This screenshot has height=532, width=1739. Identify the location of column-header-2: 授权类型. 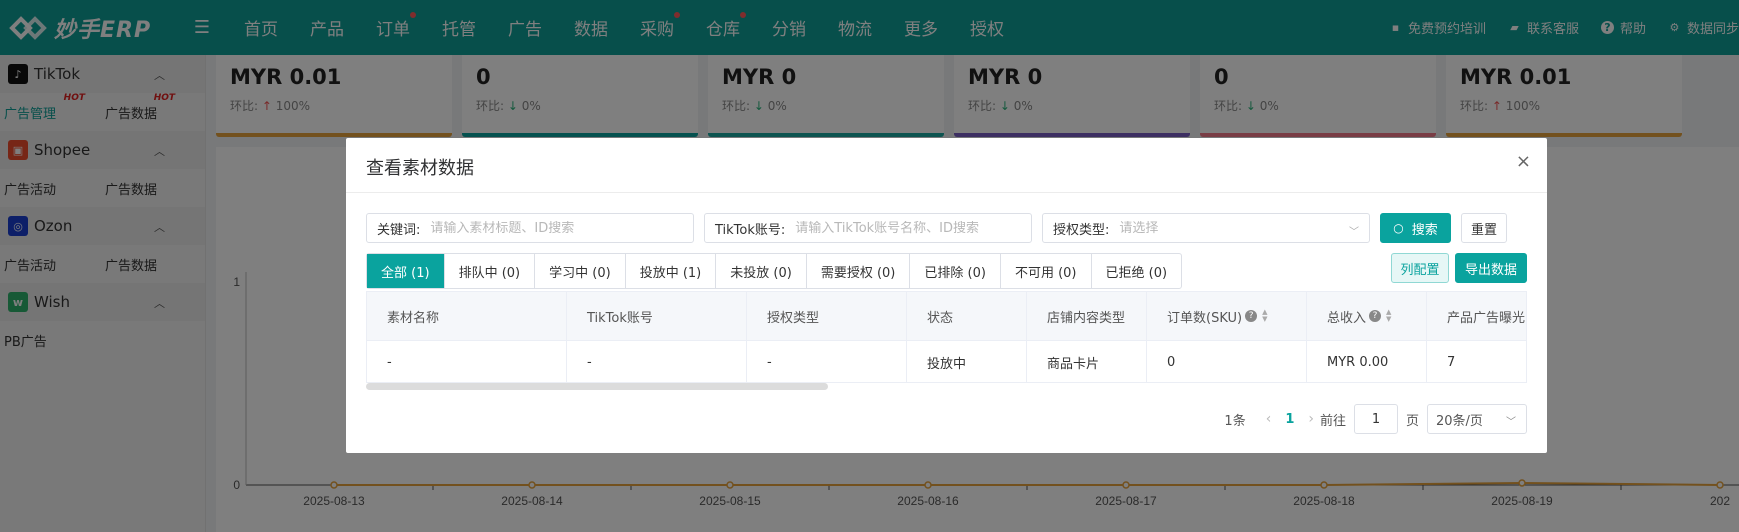
(827, 316).